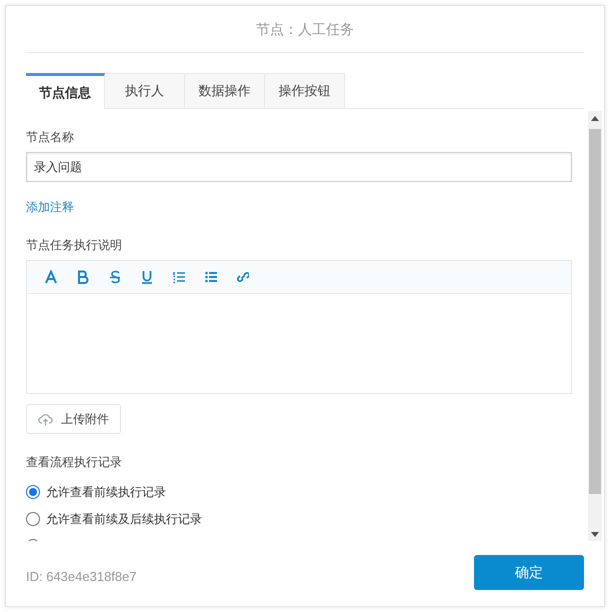 The width and height of the screenshot is (610, 612). Describe the element at coordinates (147, 277) in the screenshot. I see `underline-icon` at that location.